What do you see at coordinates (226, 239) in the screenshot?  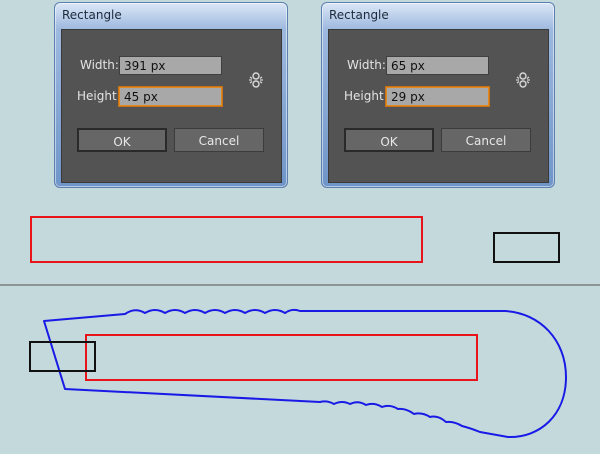 I see `red-rectangle-391x45` at bounding box center [226, 239].